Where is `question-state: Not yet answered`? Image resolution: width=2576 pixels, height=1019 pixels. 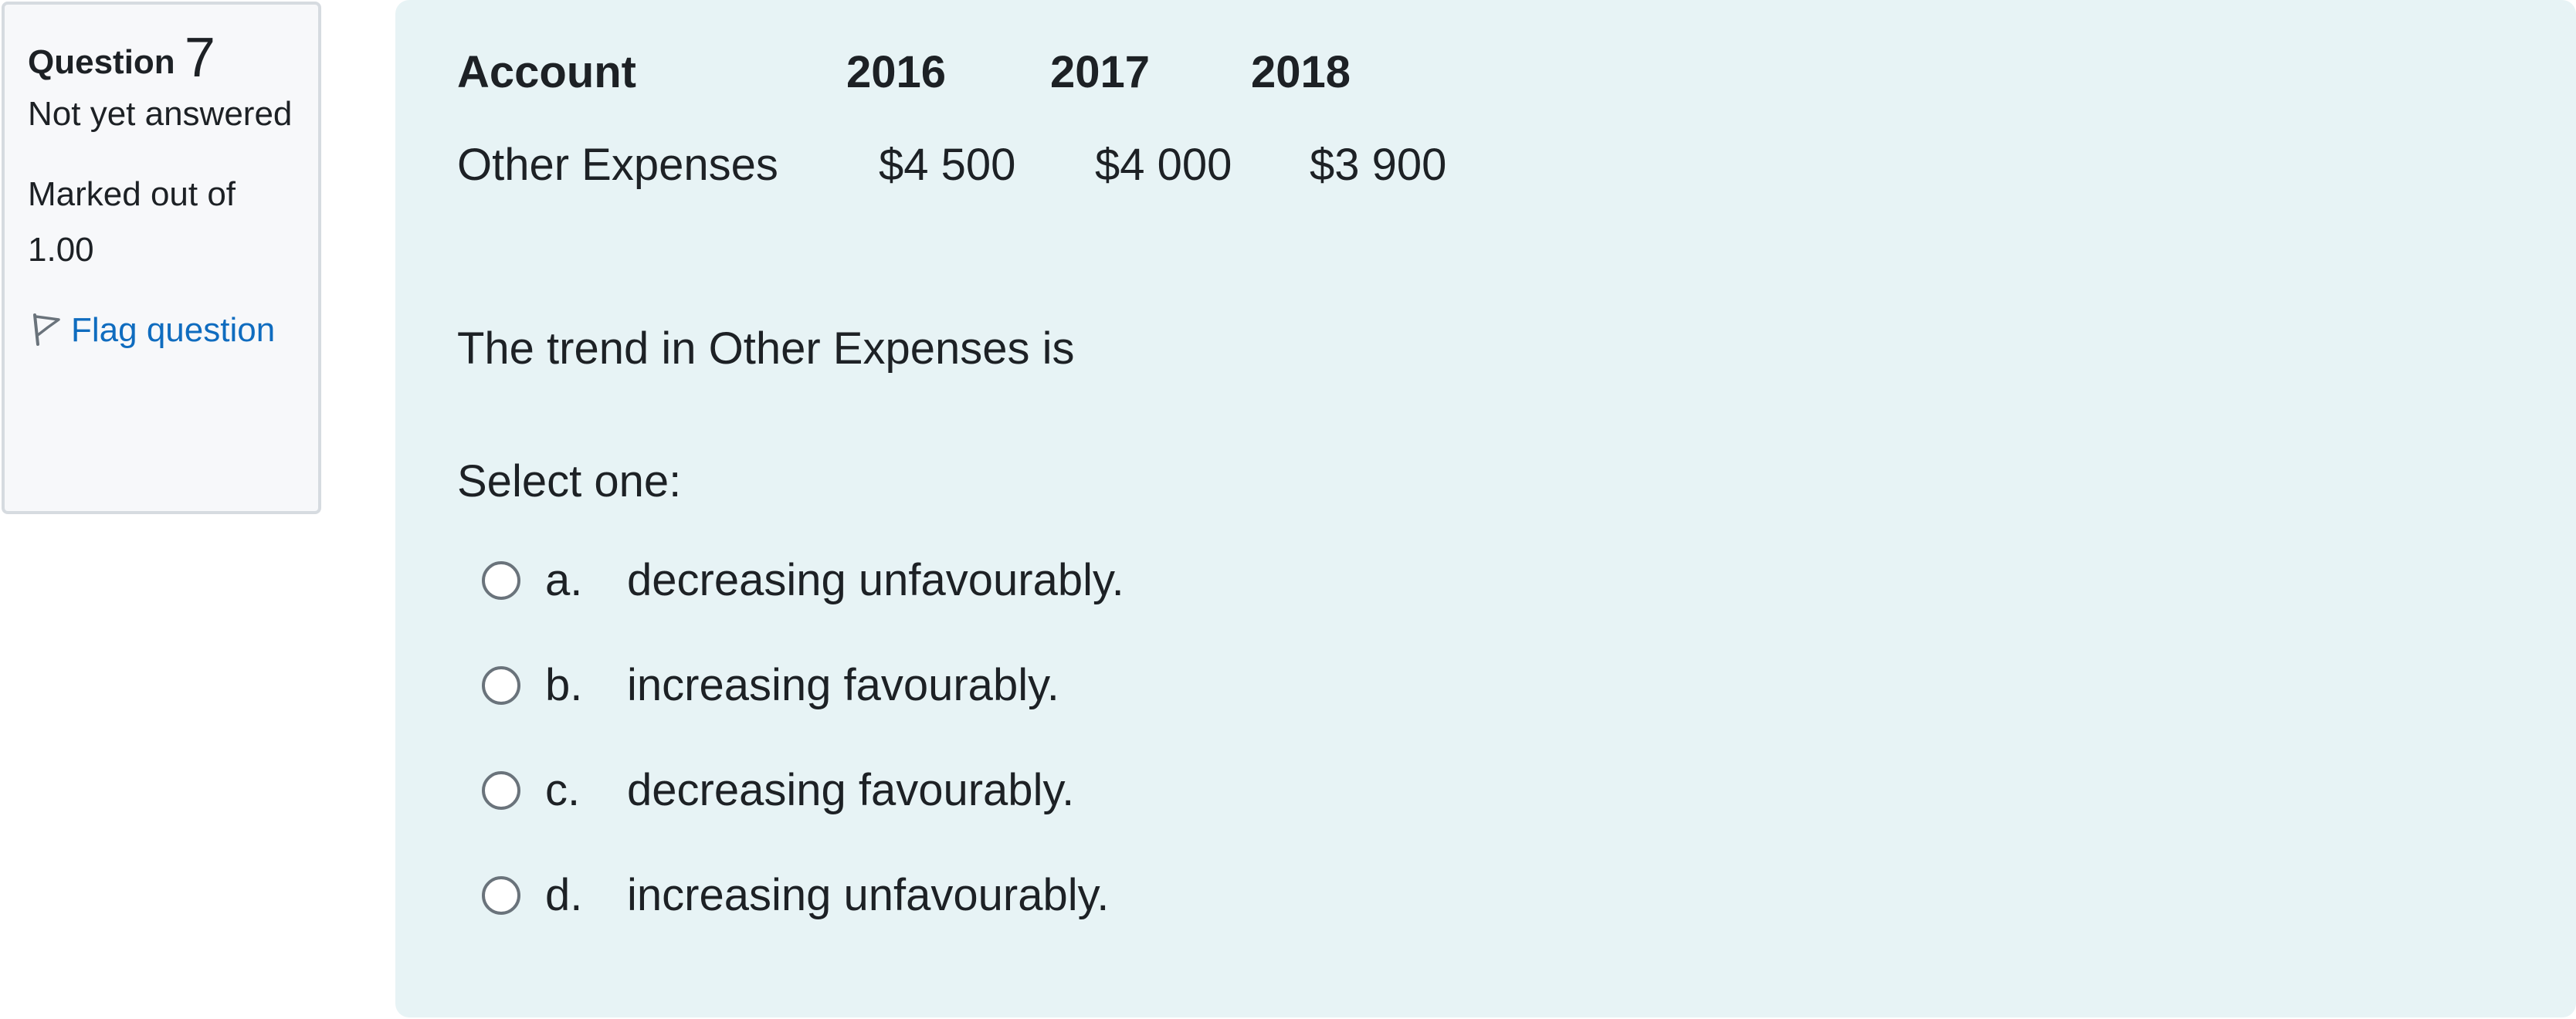
question-state: Not yet answered is located at coordinates (160, 114).